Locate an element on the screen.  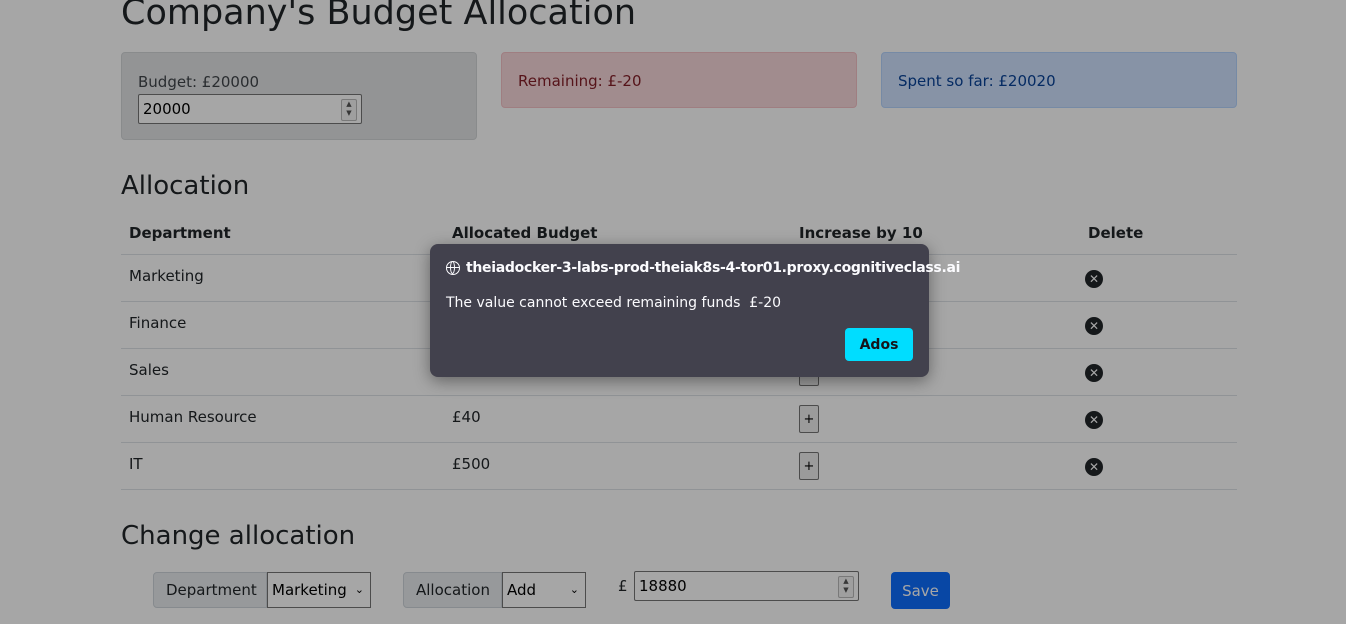
dialog-ok-button: Ados is located at coordinates (879, 344).